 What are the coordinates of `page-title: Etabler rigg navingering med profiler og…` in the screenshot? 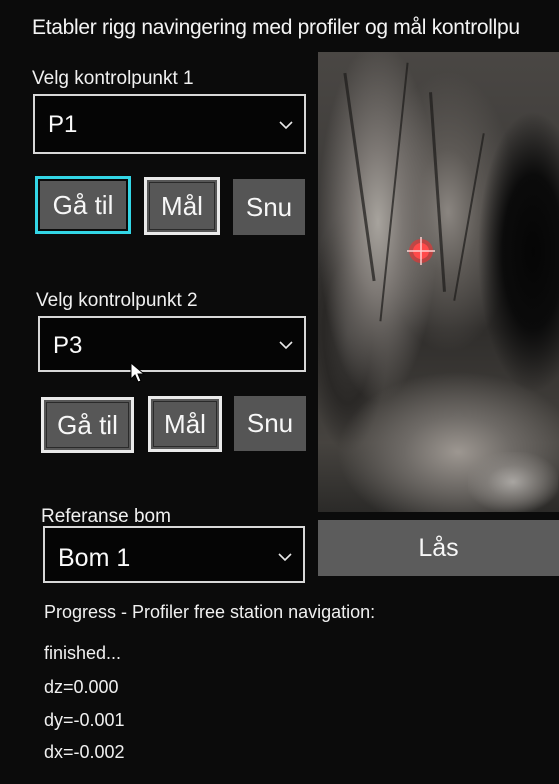 It's located at (276, 27).